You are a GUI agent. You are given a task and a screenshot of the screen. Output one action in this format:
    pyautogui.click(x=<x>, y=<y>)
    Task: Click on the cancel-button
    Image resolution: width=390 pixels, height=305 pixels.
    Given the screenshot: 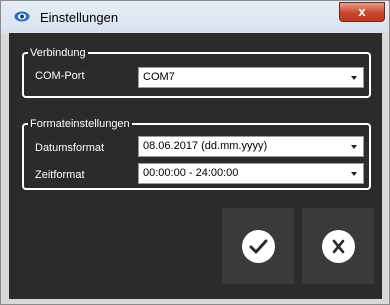 What is the action you would take?
    pyautogui.click(x=338, y=246)
    